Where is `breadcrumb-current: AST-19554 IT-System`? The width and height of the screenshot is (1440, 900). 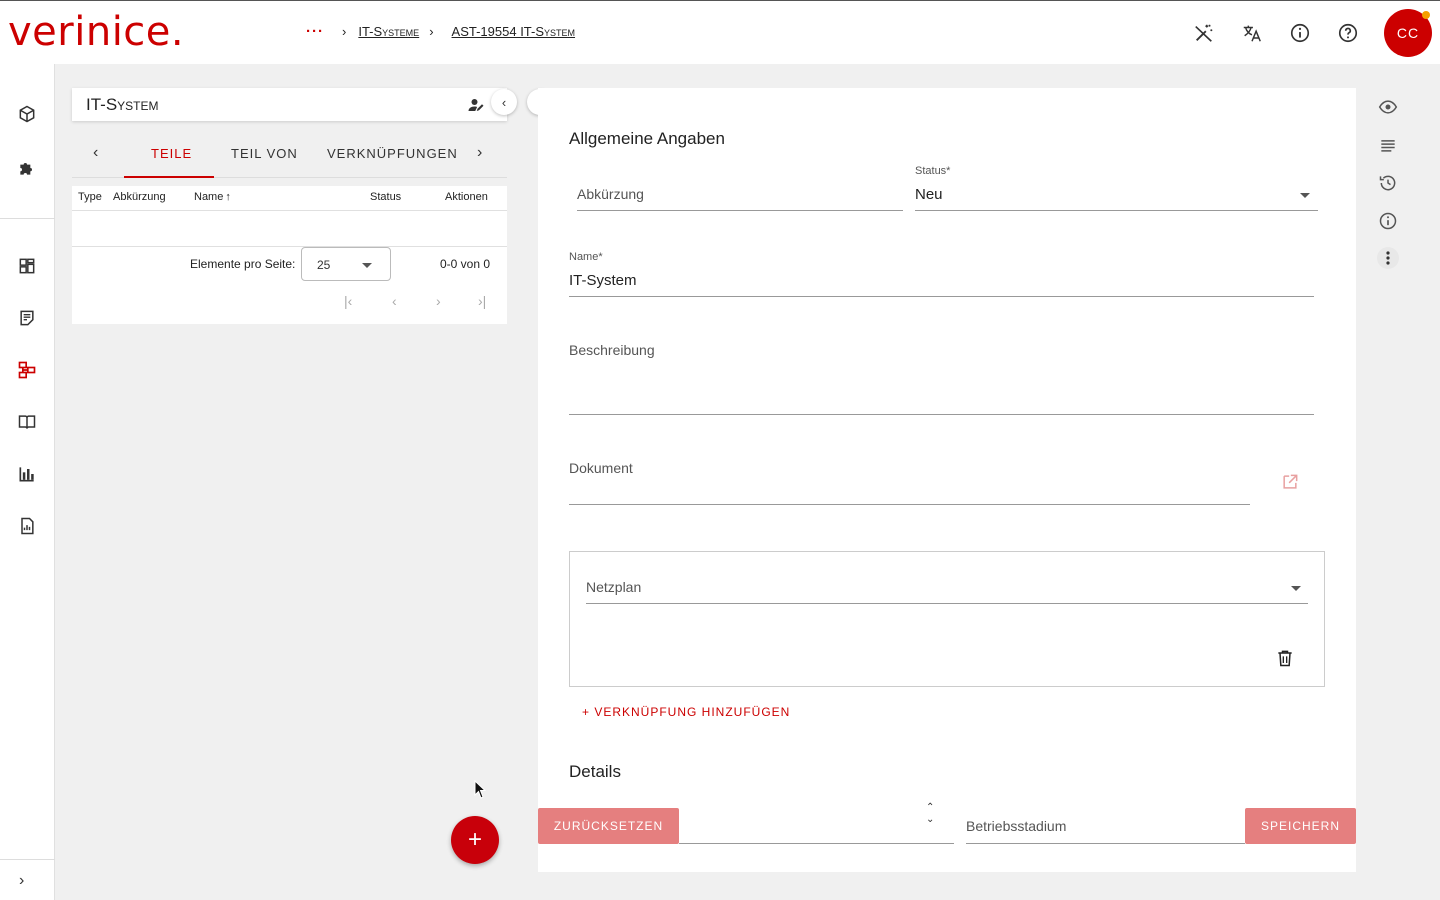 breadcrumb-current: AST-19554 IT-System is located at coordinates (514, 31).